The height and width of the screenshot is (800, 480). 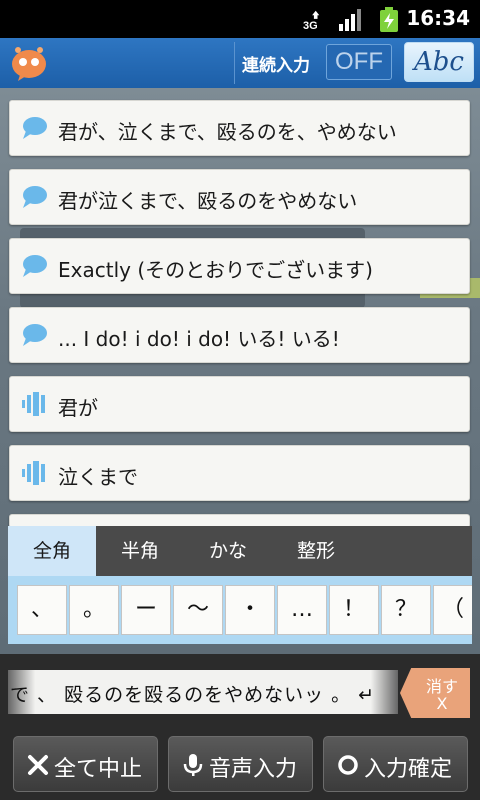 What do you see at coordinates (38, 765) in the screenshot?
I see `close-icon` at bounding box center [38, 765].